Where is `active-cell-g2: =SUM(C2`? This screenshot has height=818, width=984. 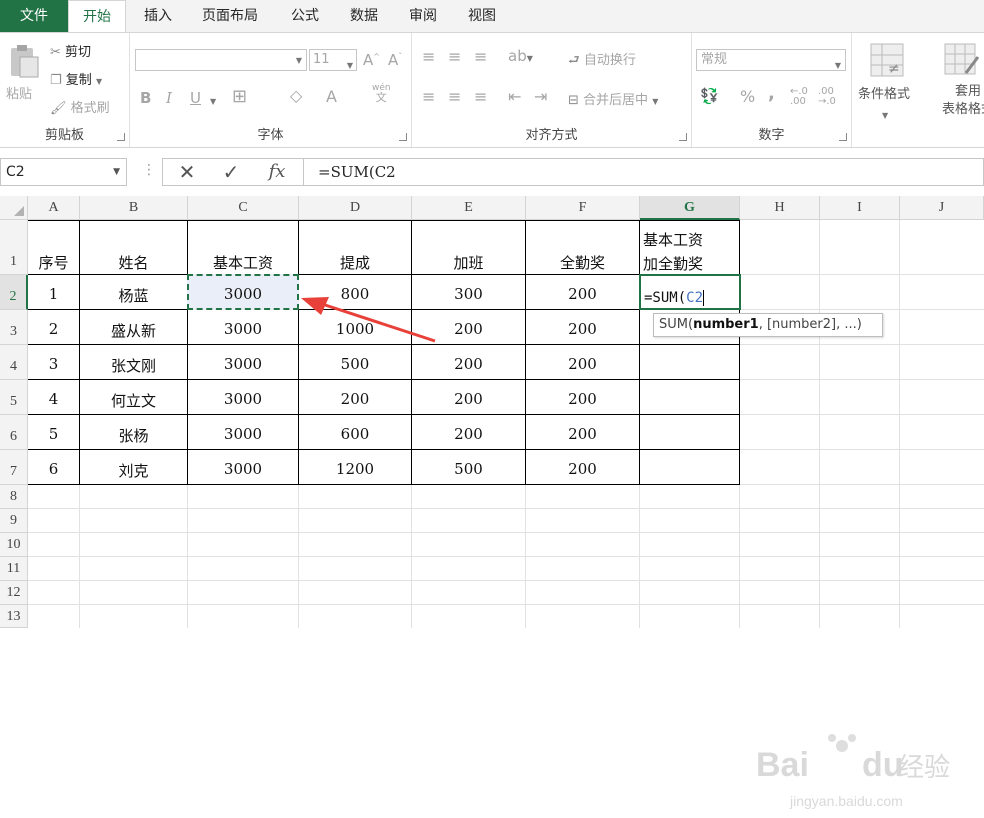 active-cell-g2: =SUM(C2 is located at coordinates (690, 292).